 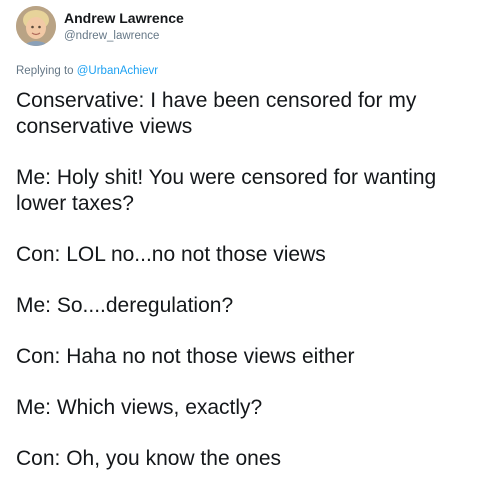 What do you see at coordinates (171, 254) in the screenshot?
I see `tweet-paragraph: Con: LOL no...no not those views` at bounding box center [171, 254].